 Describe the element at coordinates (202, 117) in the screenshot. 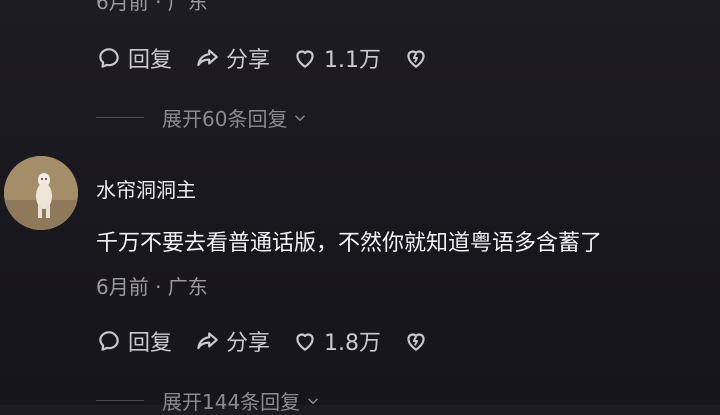

I see `expand-replies-button: 展开60条回复` at that location.